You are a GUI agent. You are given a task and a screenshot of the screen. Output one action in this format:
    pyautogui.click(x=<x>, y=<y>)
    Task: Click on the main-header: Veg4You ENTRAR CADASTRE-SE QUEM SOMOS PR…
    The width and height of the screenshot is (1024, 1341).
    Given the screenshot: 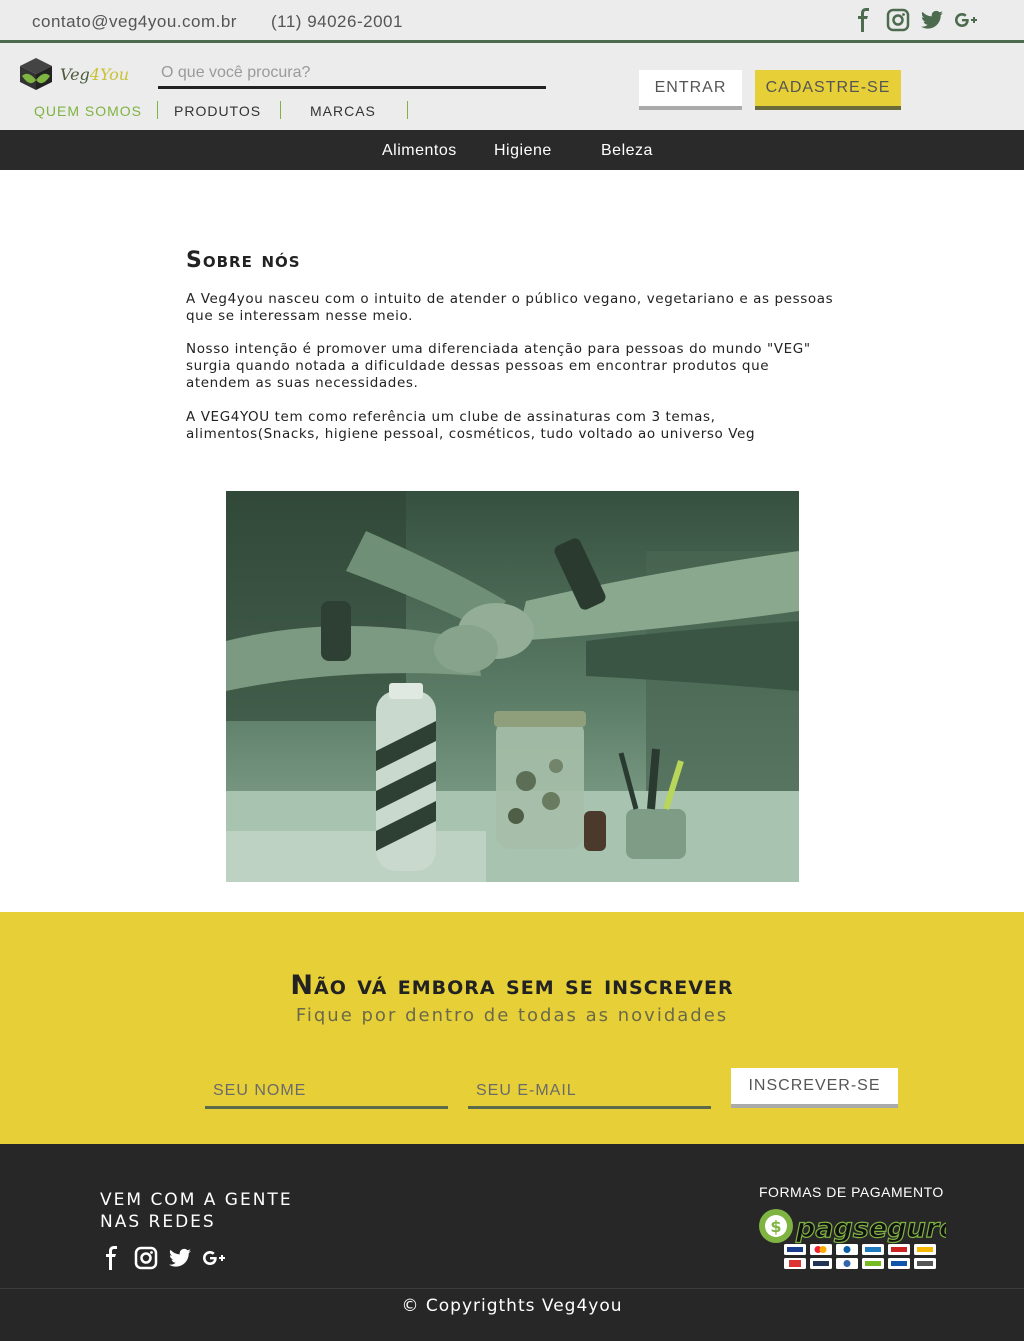 What is the action you would take?
    pyautogui.click(x=512, y=86)
    